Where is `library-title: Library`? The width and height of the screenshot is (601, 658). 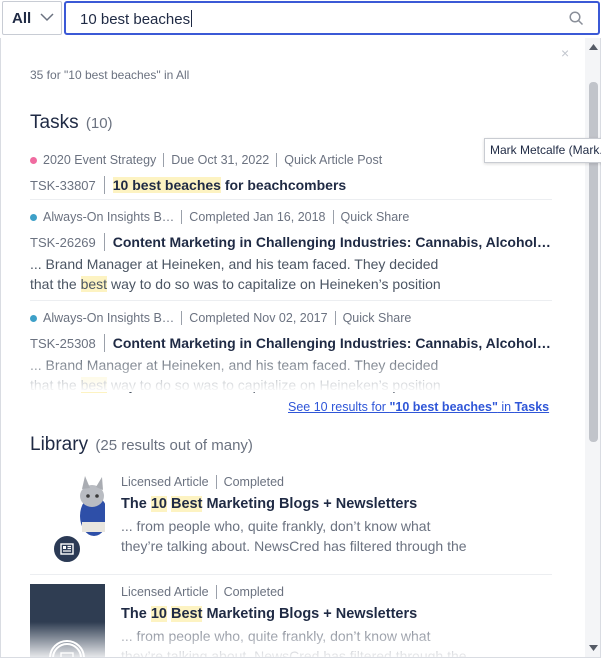 library-title: Library is located at coordinates (59, 444).